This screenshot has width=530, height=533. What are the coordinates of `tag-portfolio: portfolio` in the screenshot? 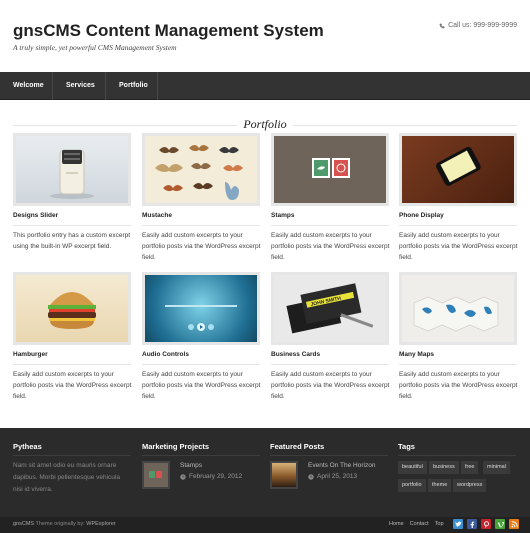 It's located at (412, 485).